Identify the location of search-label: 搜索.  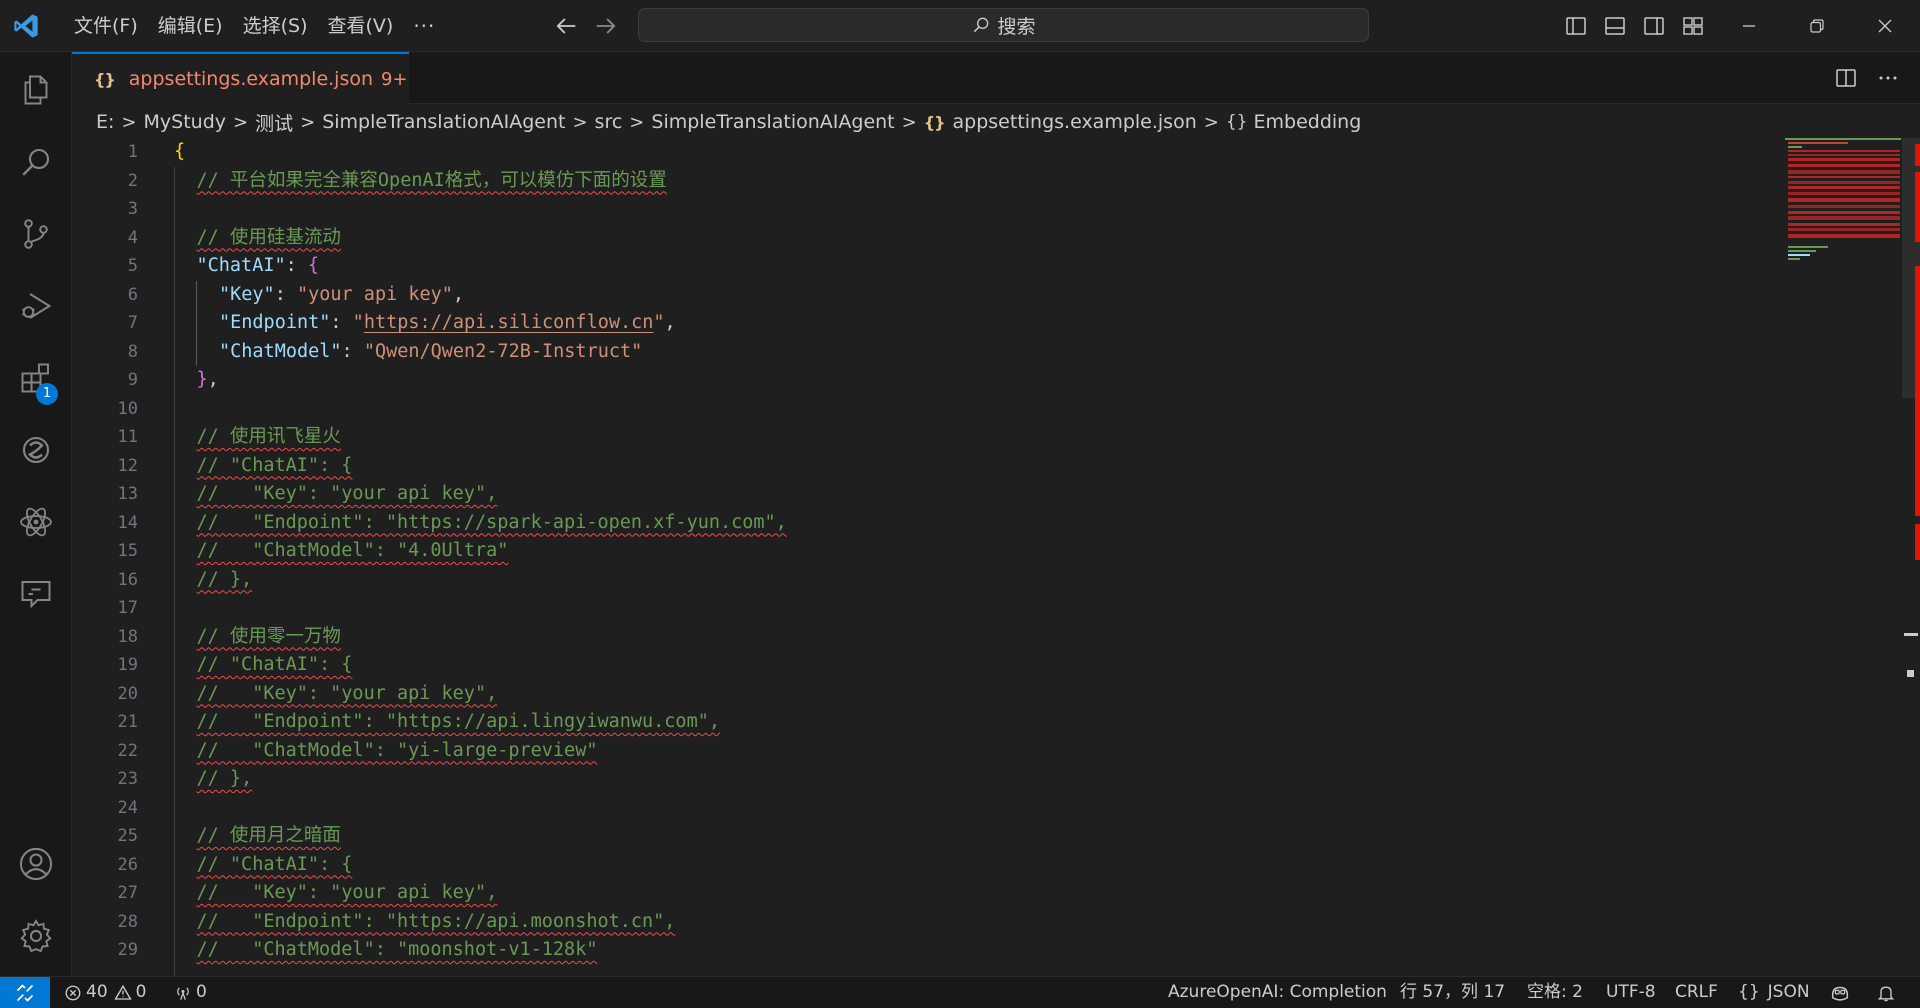
(1016, 26).